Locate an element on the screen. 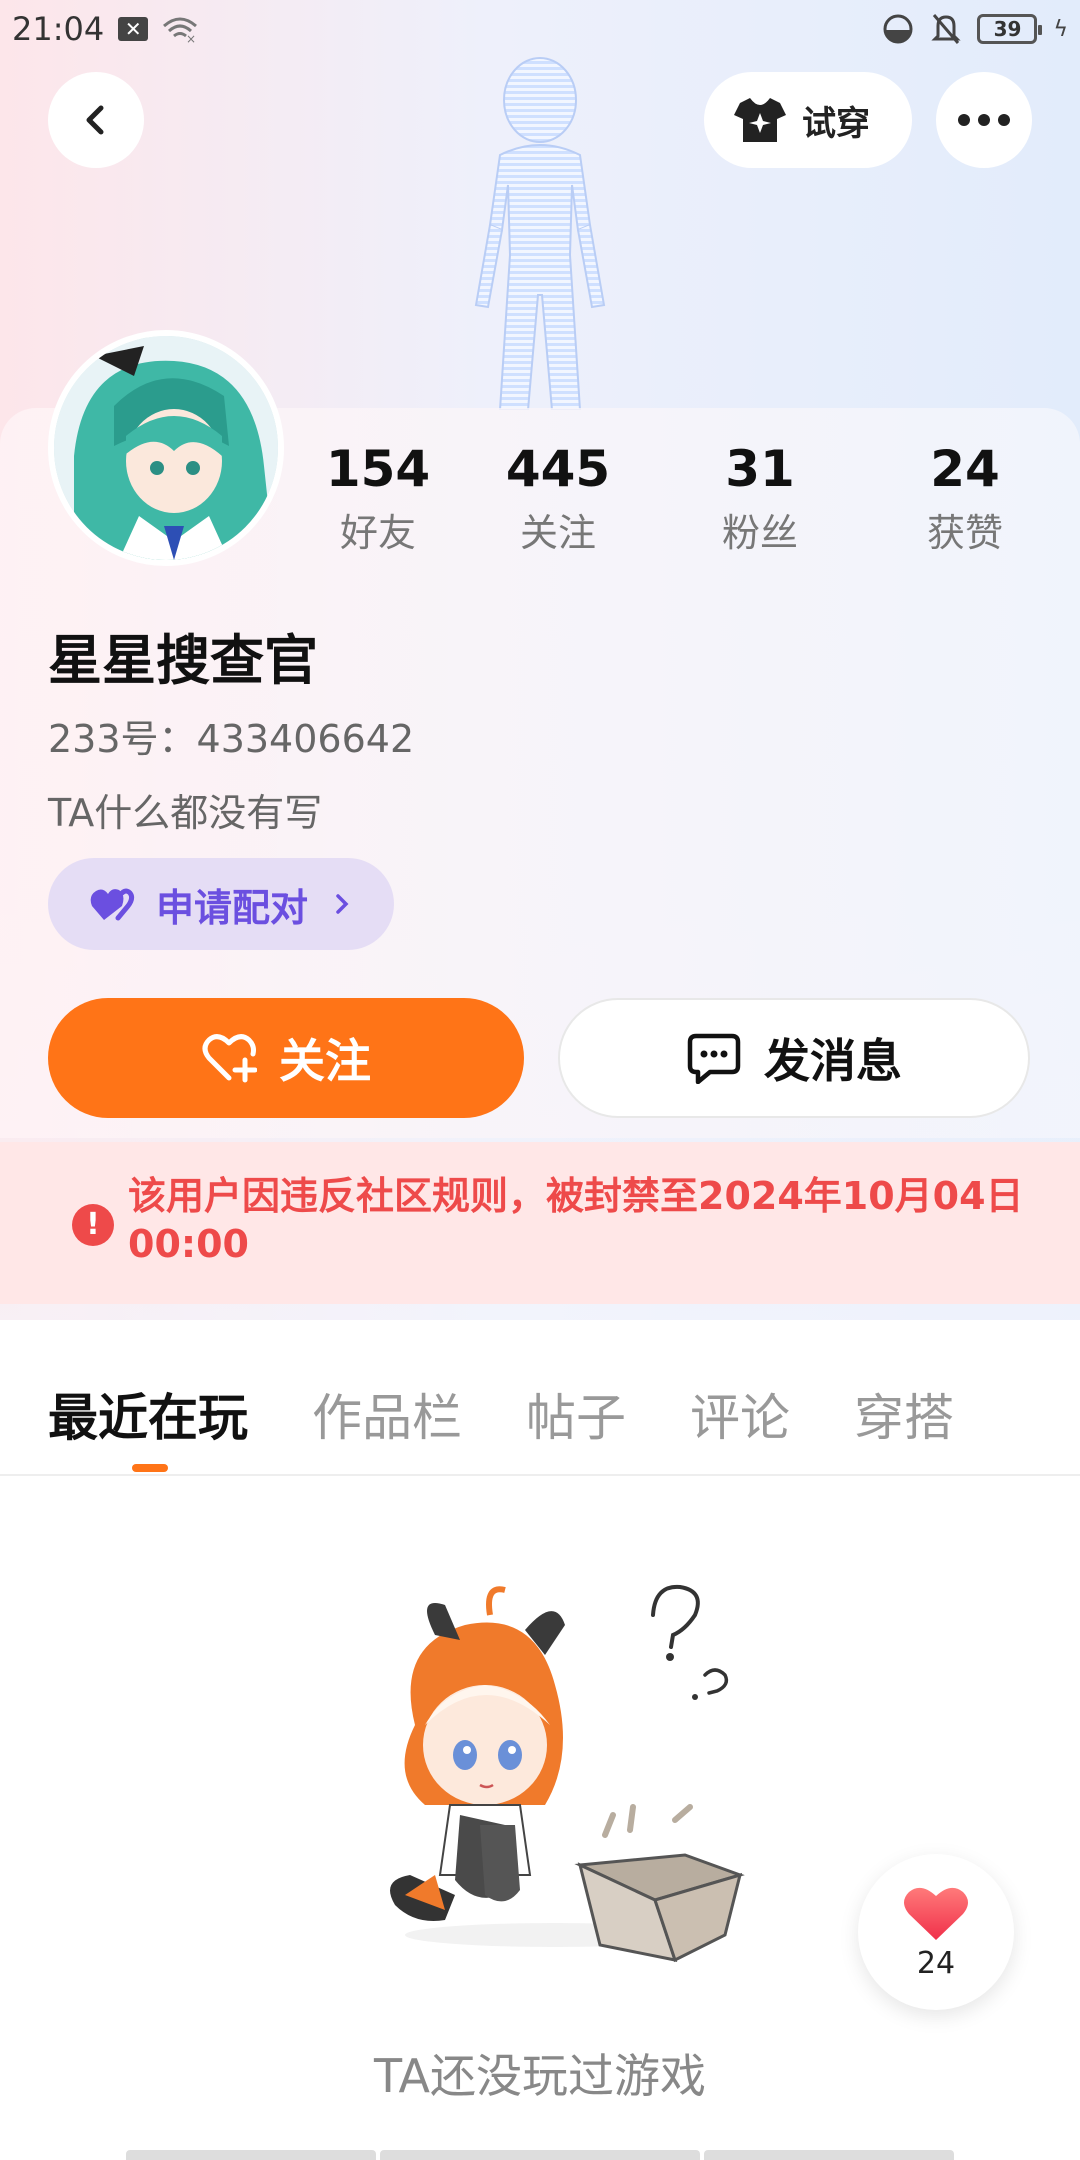 The width and height of the screenshot is (1080, 2160). alert-icon: ! is located at coordinates (93, 1225).